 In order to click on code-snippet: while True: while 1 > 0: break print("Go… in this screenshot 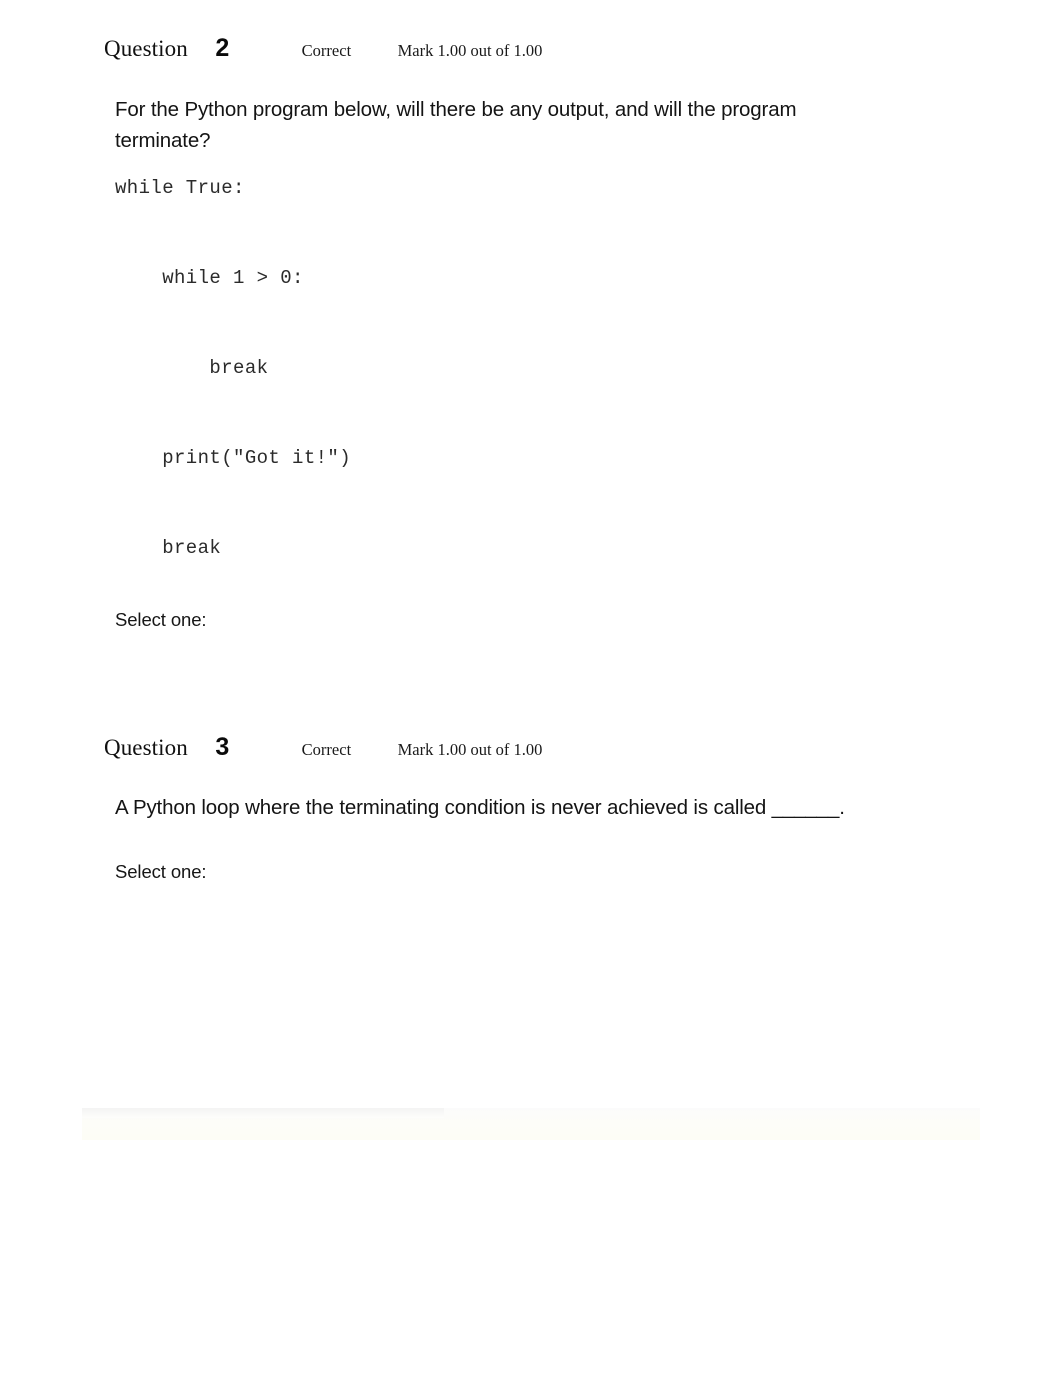, I will do `click(233, 368)`.